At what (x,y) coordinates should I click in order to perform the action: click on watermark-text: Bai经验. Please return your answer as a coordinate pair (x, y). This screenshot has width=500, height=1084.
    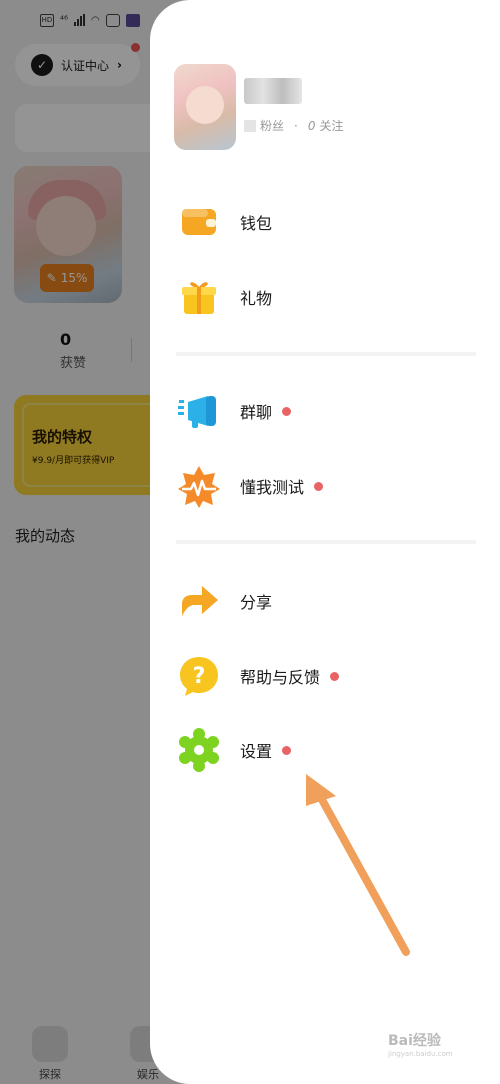
    Looking at the image, I should click on (414, 1041).